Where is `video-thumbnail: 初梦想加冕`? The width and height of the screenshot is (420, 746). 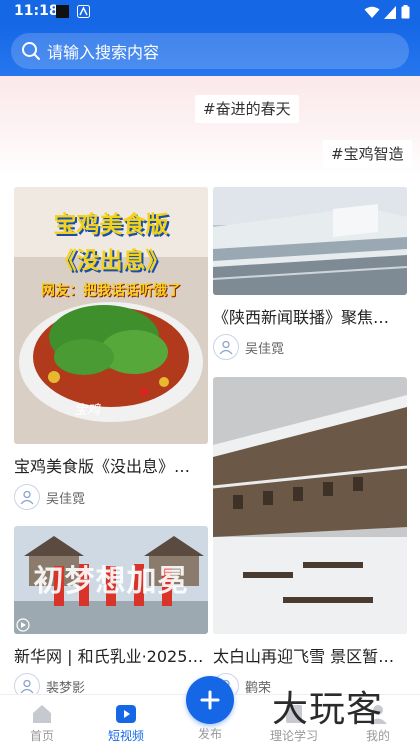
video-thumbnail: 初梦想加冕 is located at coordinates (111, 580).